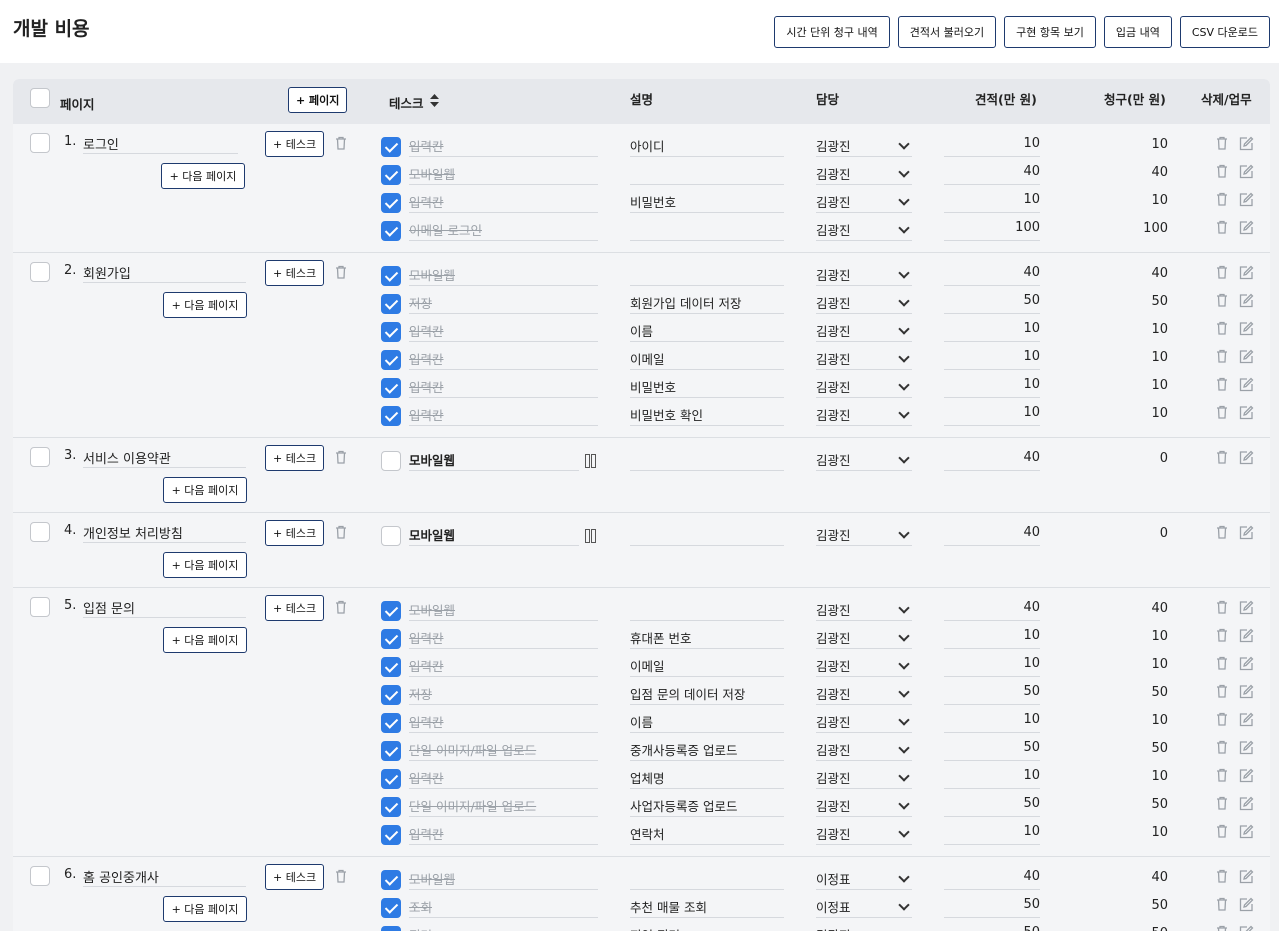 The image size is (1279, 931). I want to click on add-page-button: + 페이지, so click(318, 100).